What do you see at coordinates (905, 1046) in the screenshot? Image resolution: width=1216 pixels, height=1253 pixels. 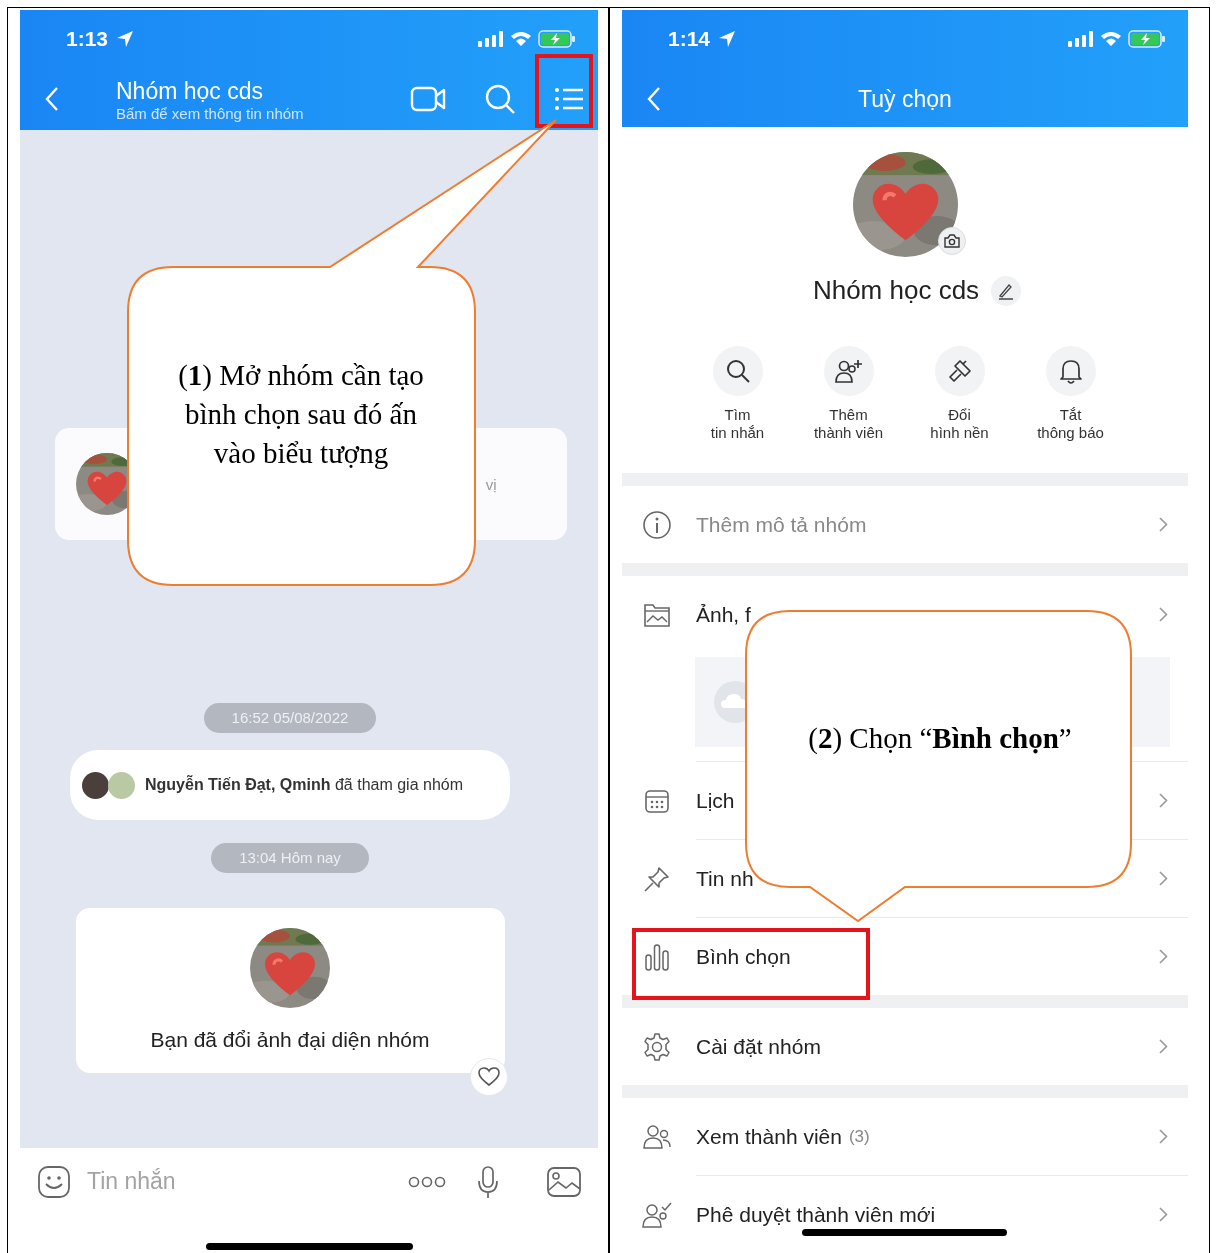 I see `menu-item: Cài đặt nhóm` at bounding box center [905, 1046].